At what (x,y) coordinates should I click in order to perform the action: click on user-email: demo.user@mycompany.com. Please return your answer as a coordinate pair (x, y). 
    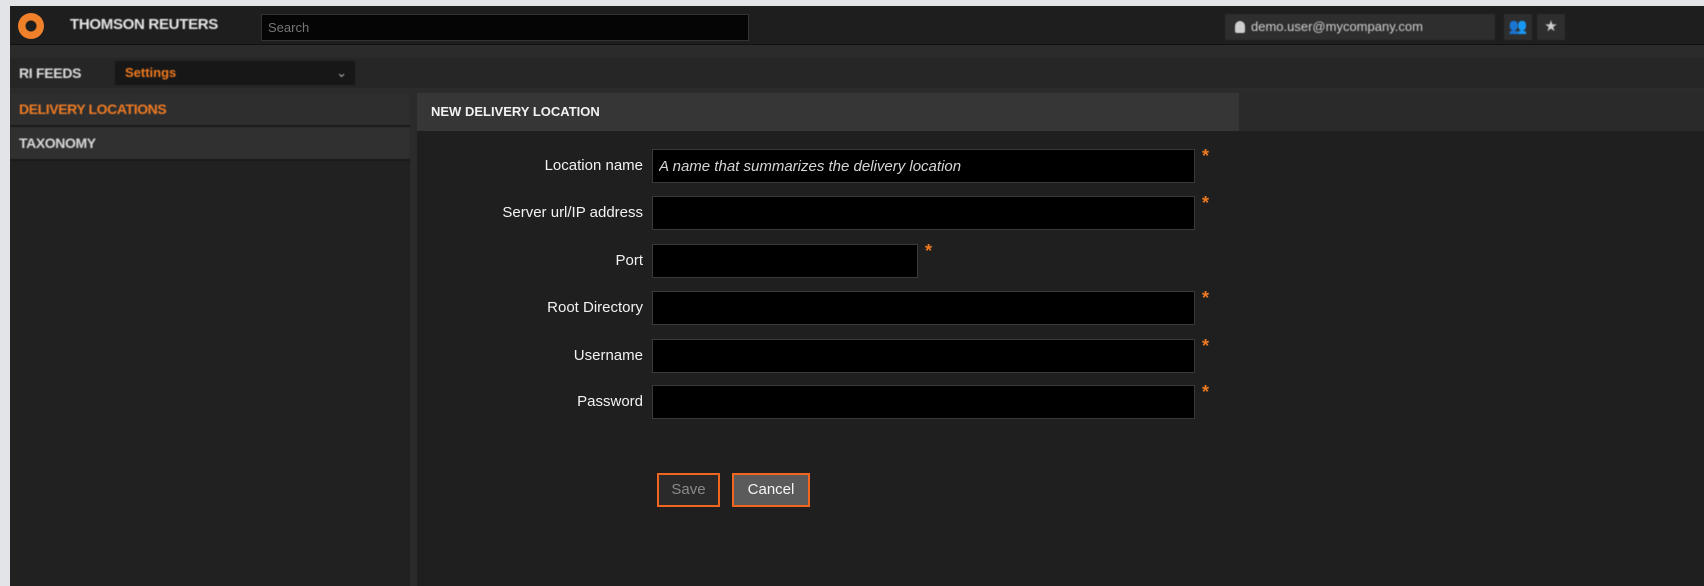
    Looking at the image, I should click on (1337, 26).